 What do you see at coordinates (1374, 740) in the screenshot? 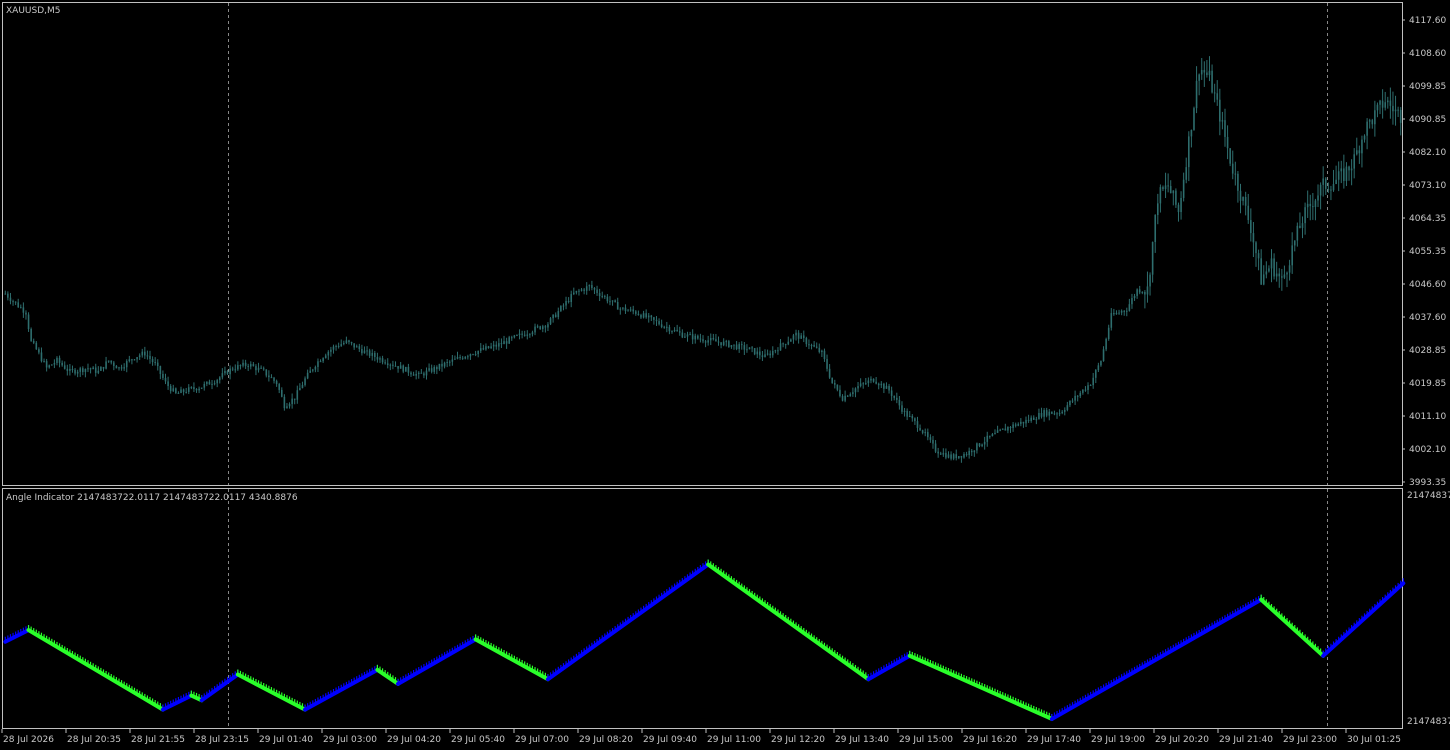
I see `time-tick-label: 30 Jul 01:25` at bounding box center [1374, 740].